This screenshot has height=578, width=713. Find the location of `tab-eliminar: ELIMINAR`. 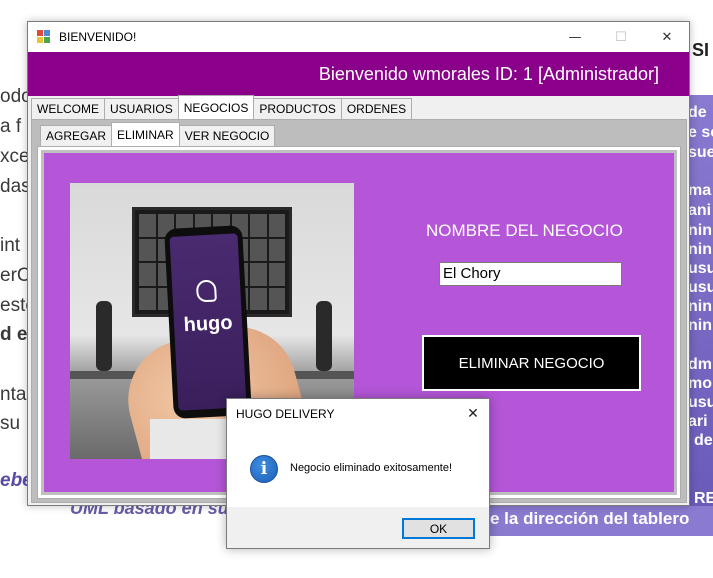

tab-eliminar: ELIMINAR is located at coordinates (145, 134).